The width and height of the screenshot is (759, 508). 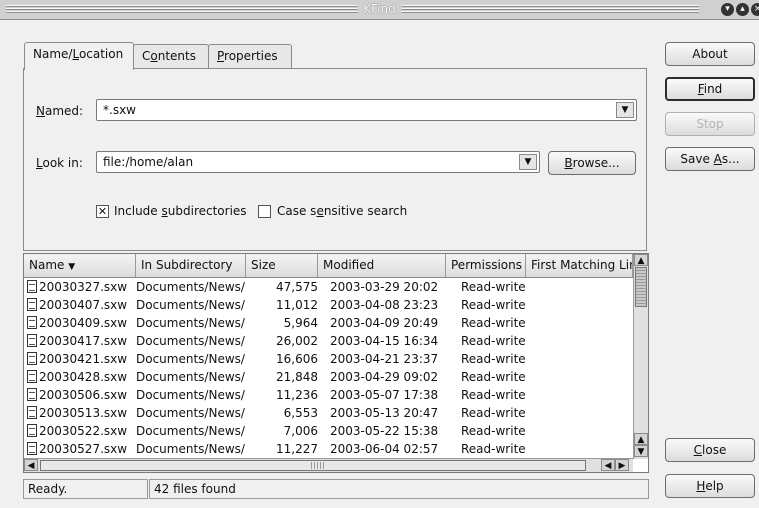 I want to click on cell-modified: 2003-04-15 16:34, so click(x=384, y=341).